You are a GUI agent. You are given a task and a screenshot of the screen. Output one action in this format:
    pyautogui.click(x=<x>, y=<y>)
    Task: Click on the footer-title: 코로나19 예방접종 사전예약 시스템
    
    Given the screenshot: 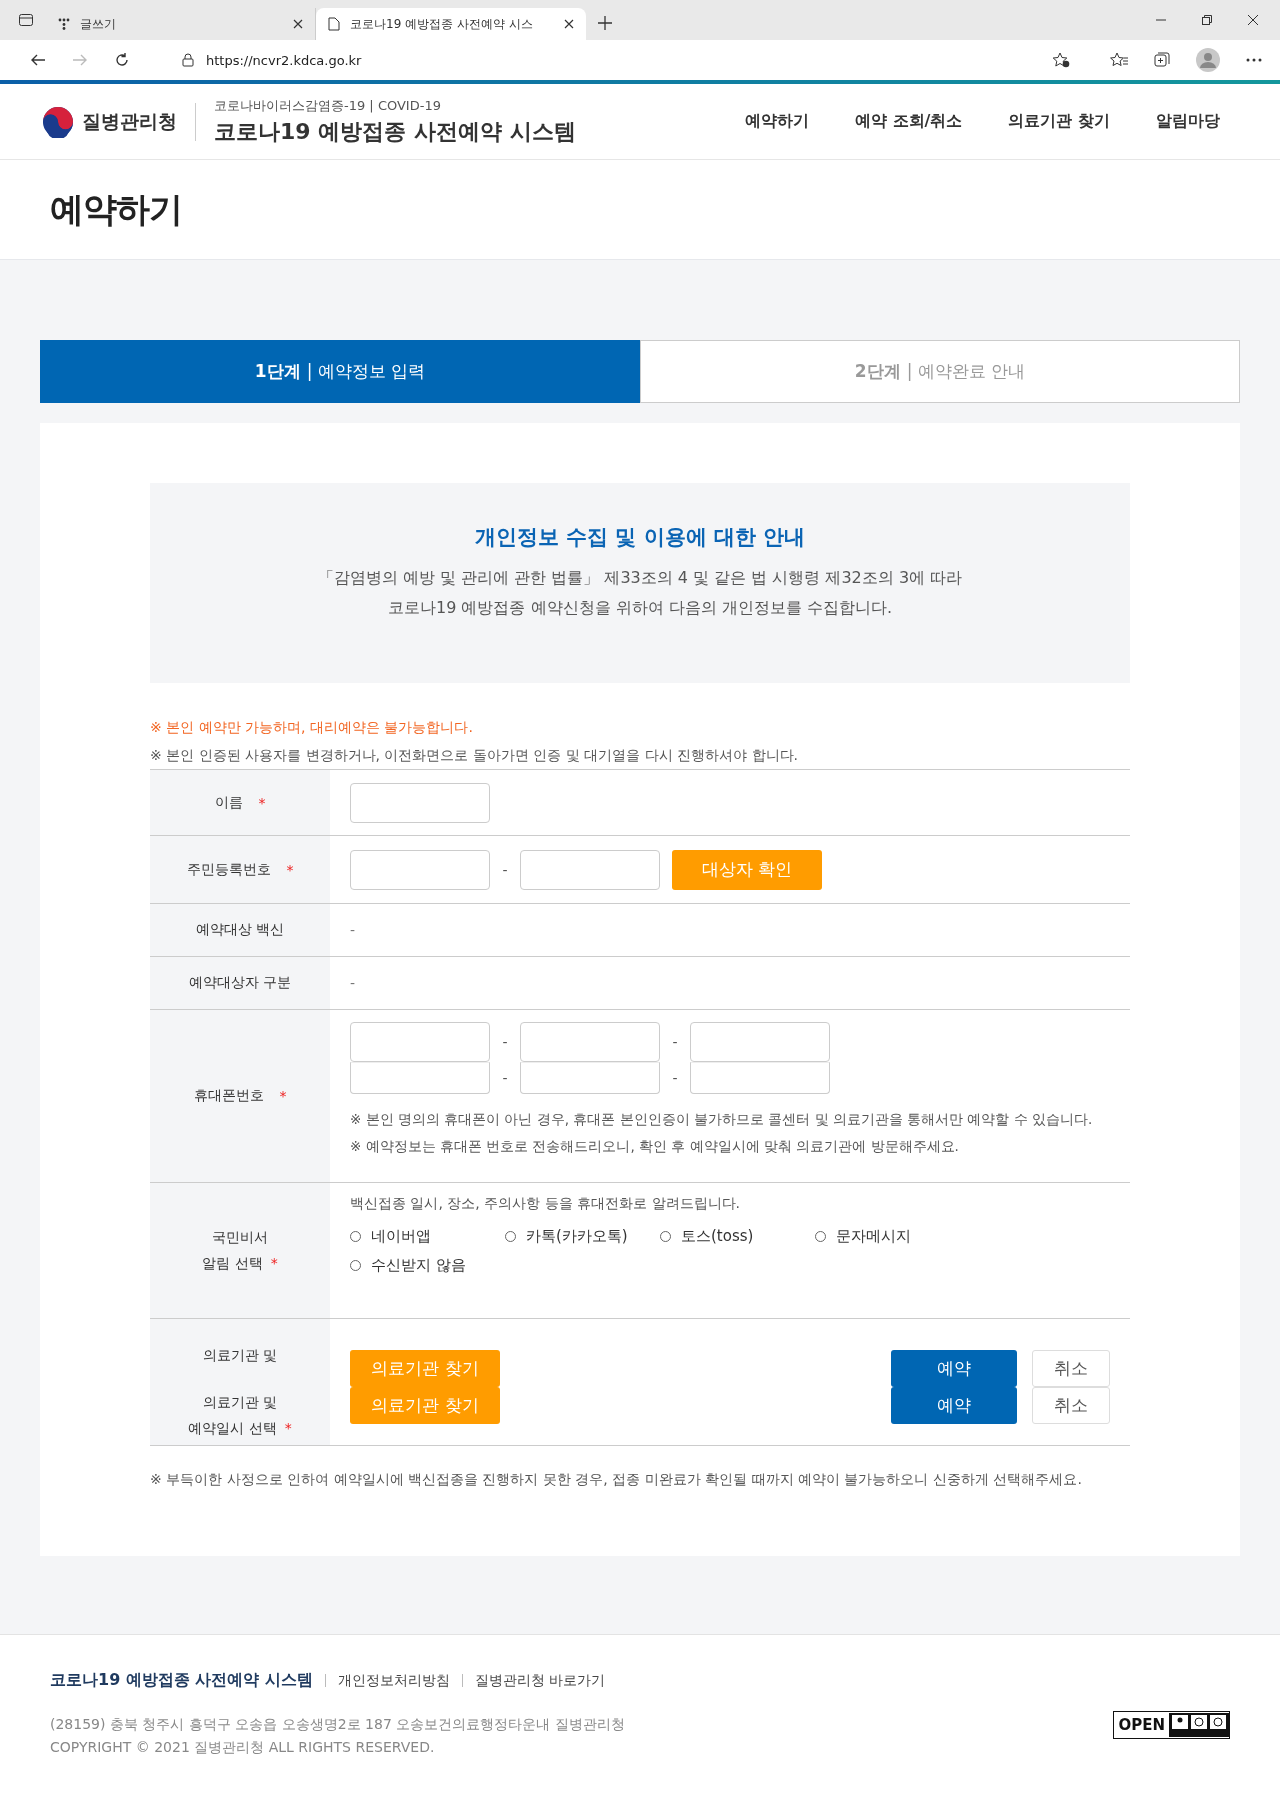 What is the action you would take?
    pyautogui.click(x=181, y=1680)
    